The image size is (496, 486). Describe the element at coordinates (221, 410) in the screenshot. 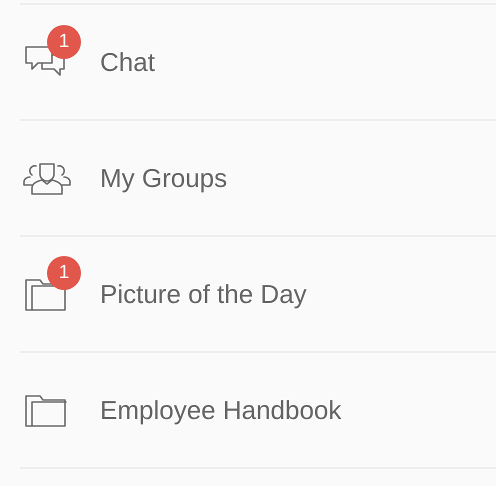

I see `menu-label: Employee Handbook` at that location.